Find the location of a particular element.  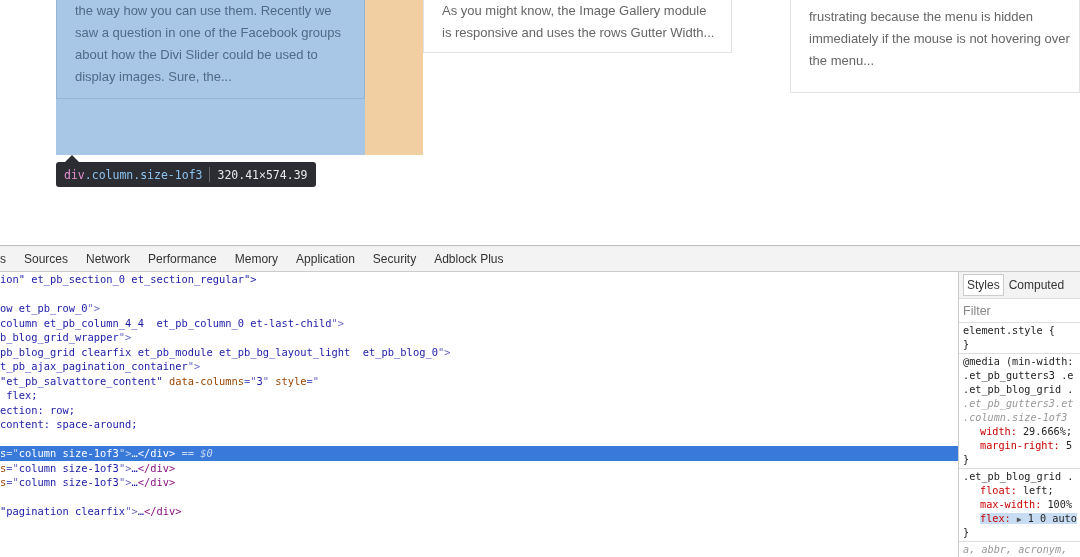

dom-node-line: t_pb_ajax_pagination_container"> is located at coordinates (479, 366).